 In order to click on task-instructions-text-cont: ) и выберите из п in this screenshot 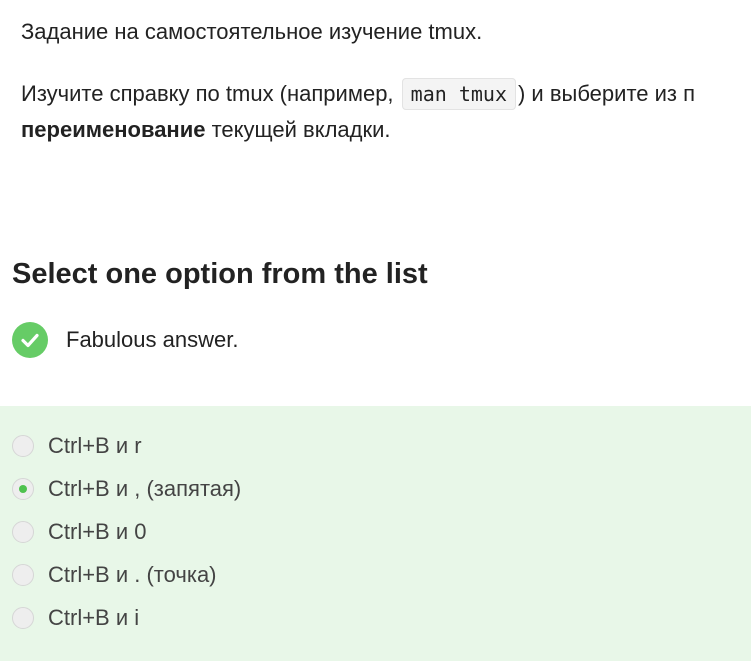, I will do `click(606, 93)`.